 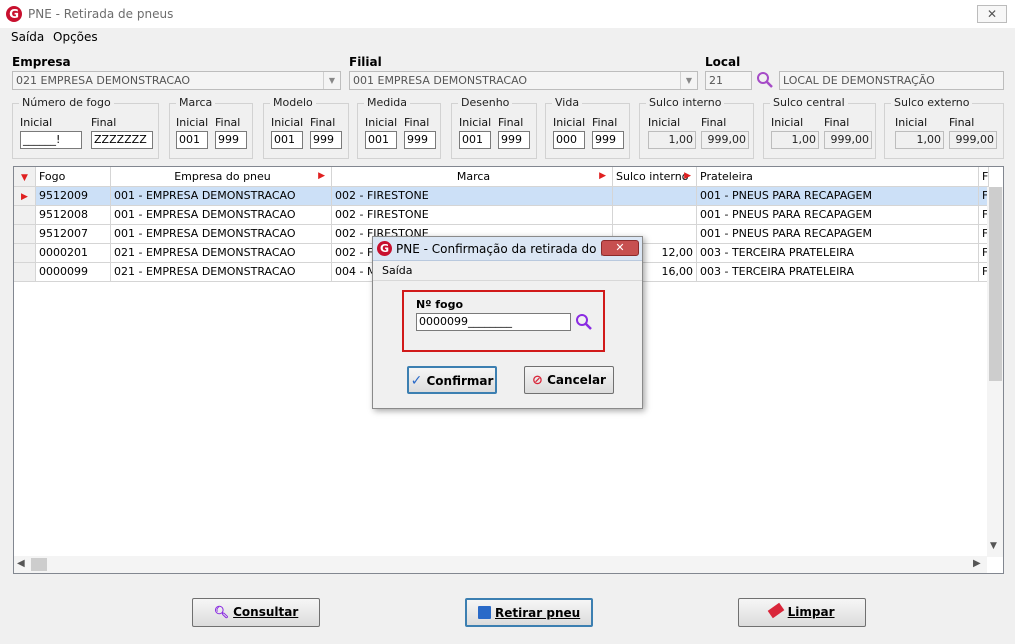 What do you see at coordinates (567, 102) in the screenshot?
I see `group-title: Vida` at bounding box center [567, 102].